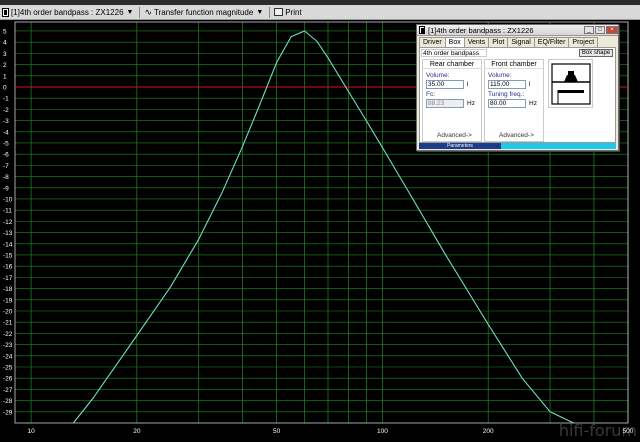 The width and height of the screenshot is (640, 442). I want to click on y-tick-label: -7, so click(6, 166).